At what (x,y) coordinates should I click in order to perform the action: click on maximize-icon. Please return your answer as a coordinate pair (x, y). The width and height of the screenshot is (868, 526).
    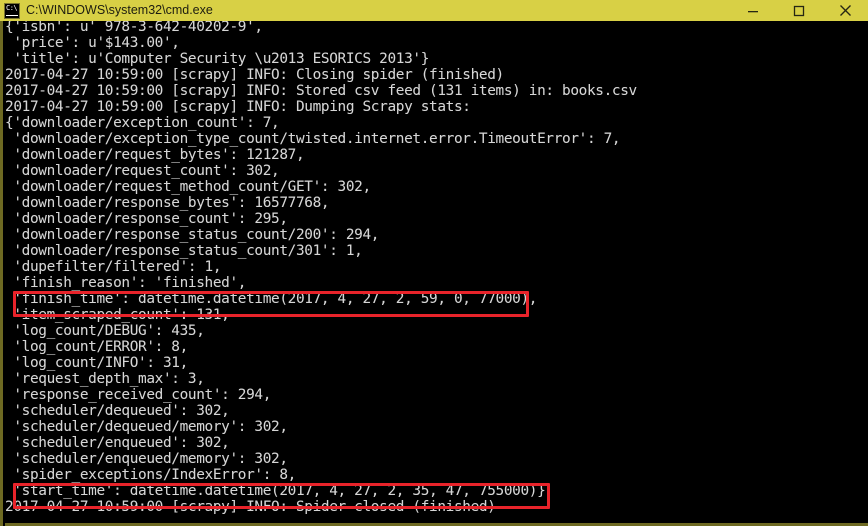
    Looking at the image, I should click on (799, 10).